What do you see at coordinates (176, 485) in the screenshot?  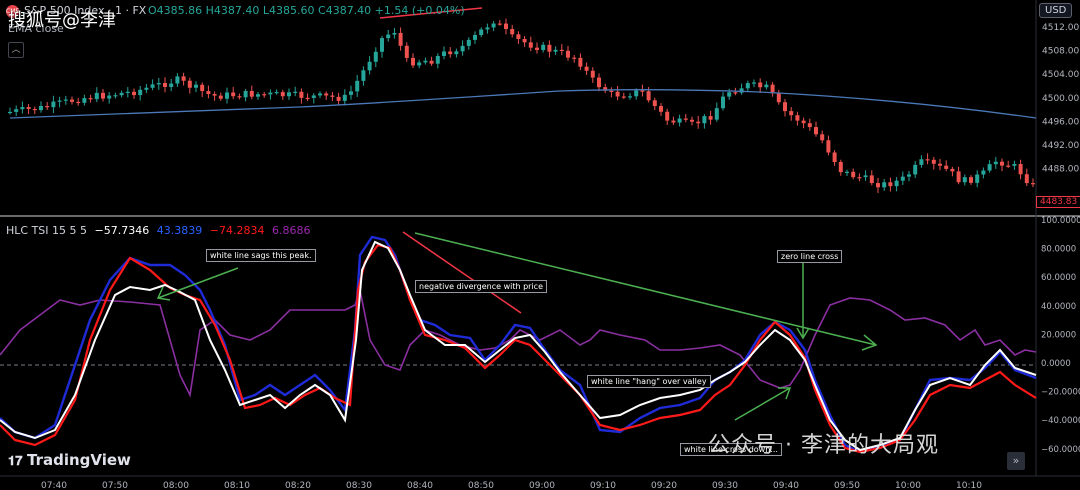 I see `time-tick-label: 08:00` at bounding box center [176, 485].